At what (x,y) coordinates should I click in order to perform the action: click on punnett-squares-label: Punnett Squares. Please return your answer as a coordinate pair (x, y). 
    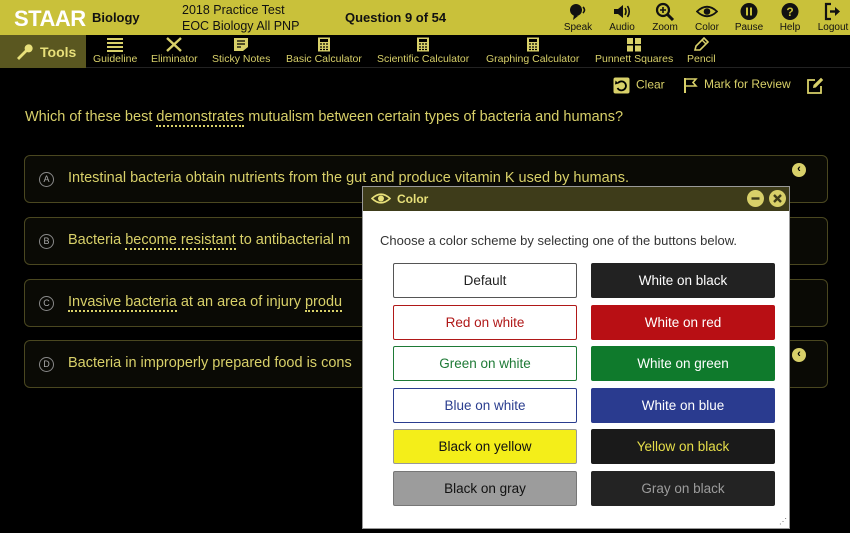
    Looking at the image, I should click on (634, 59).